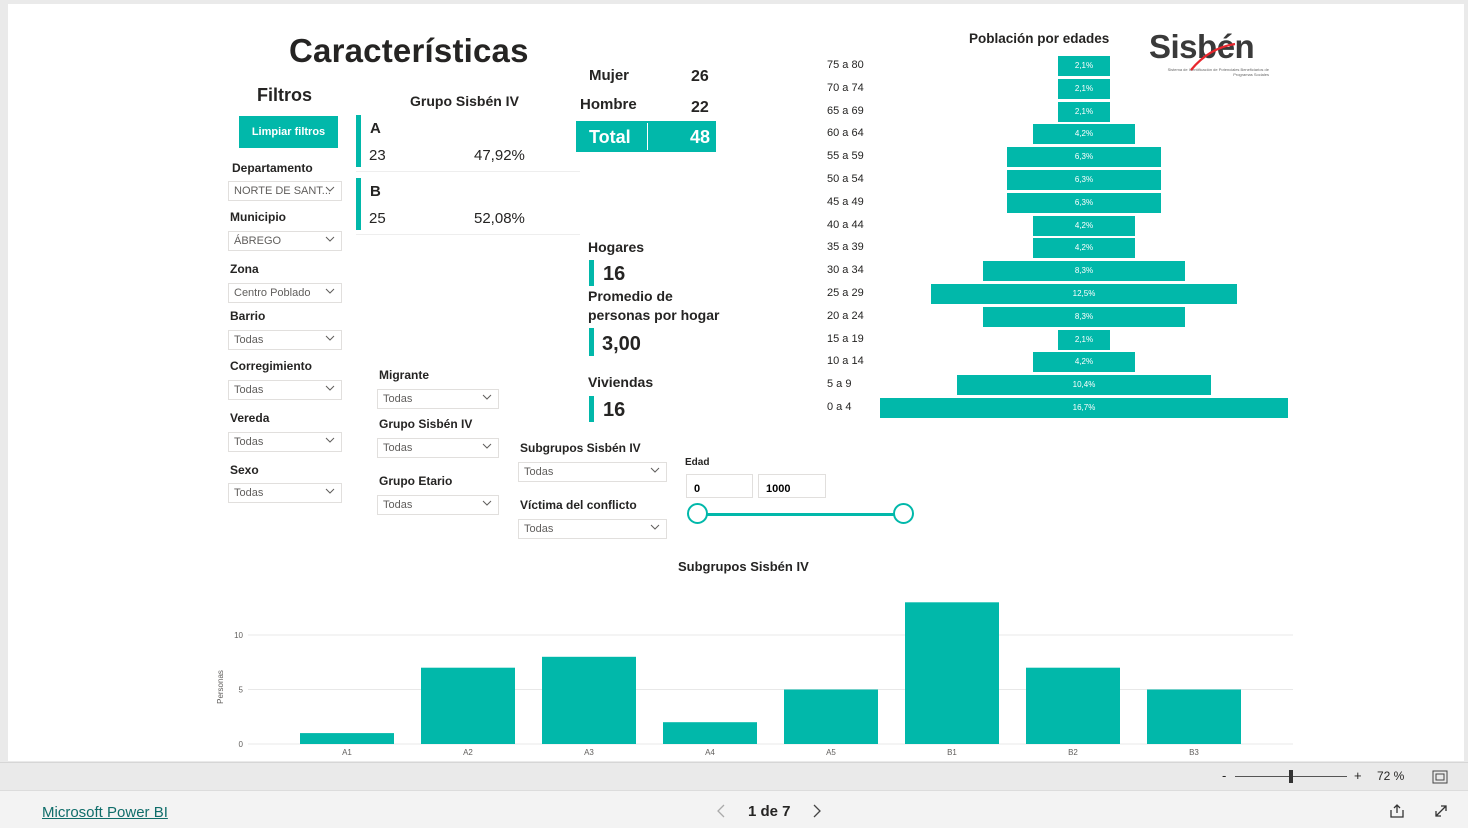  Describe the element at coordinates (398, 448) in the screenshot. I see `grupo-sisben-value: Todas` at that location.